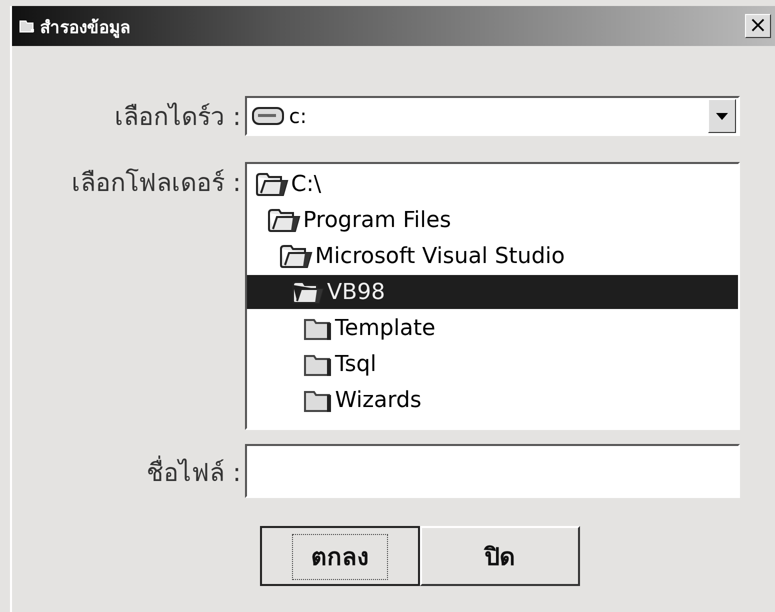 Image resolution: width=775 pixels, height=612 pixels. I want to click on filename-field, so click(492, 471).